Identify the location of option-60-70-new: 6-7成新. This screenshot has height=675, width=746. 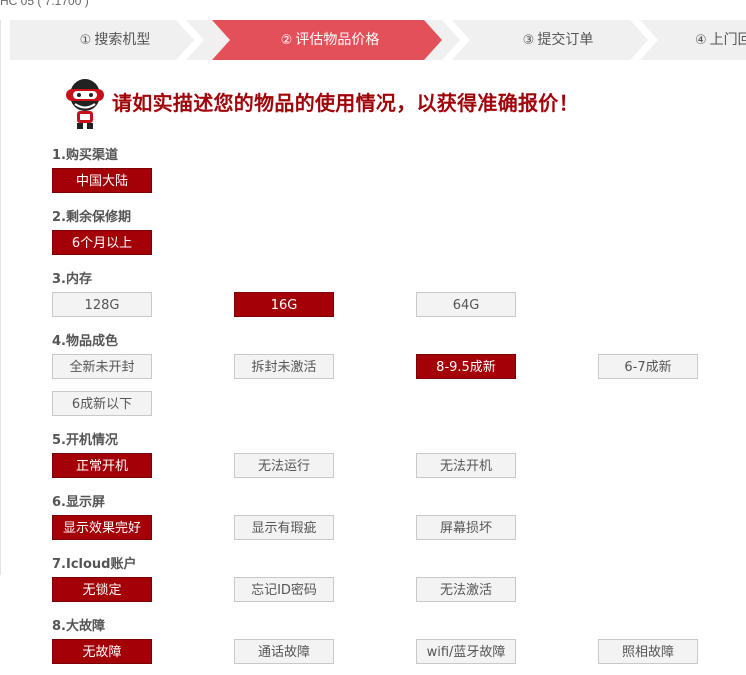
(648, 366).